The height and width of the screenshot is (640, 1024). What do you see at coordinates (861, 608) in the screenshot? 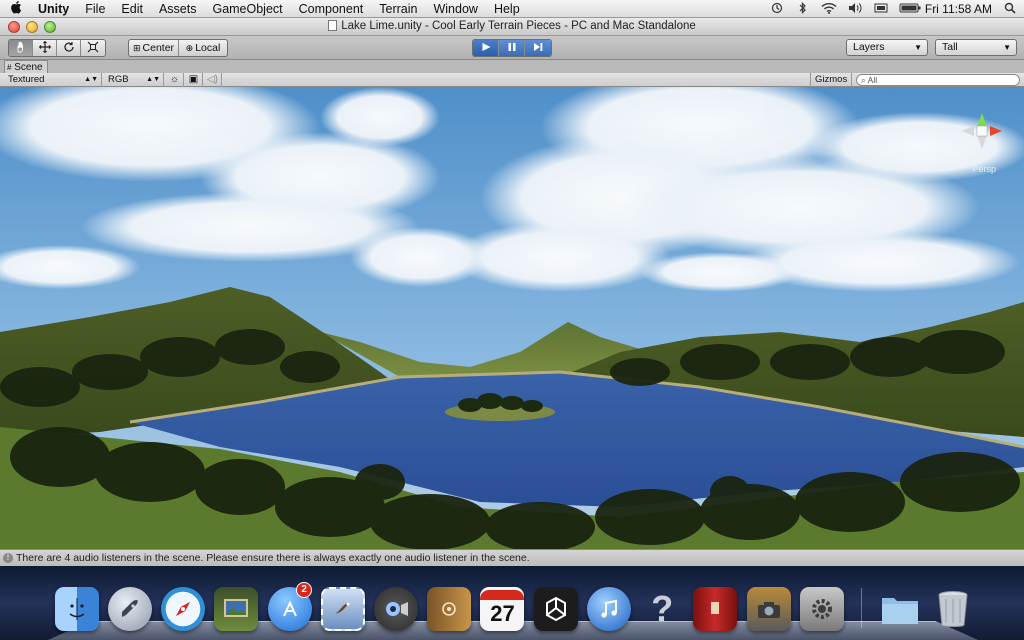
I see `dock-separator` at bounding box center [861, 608].